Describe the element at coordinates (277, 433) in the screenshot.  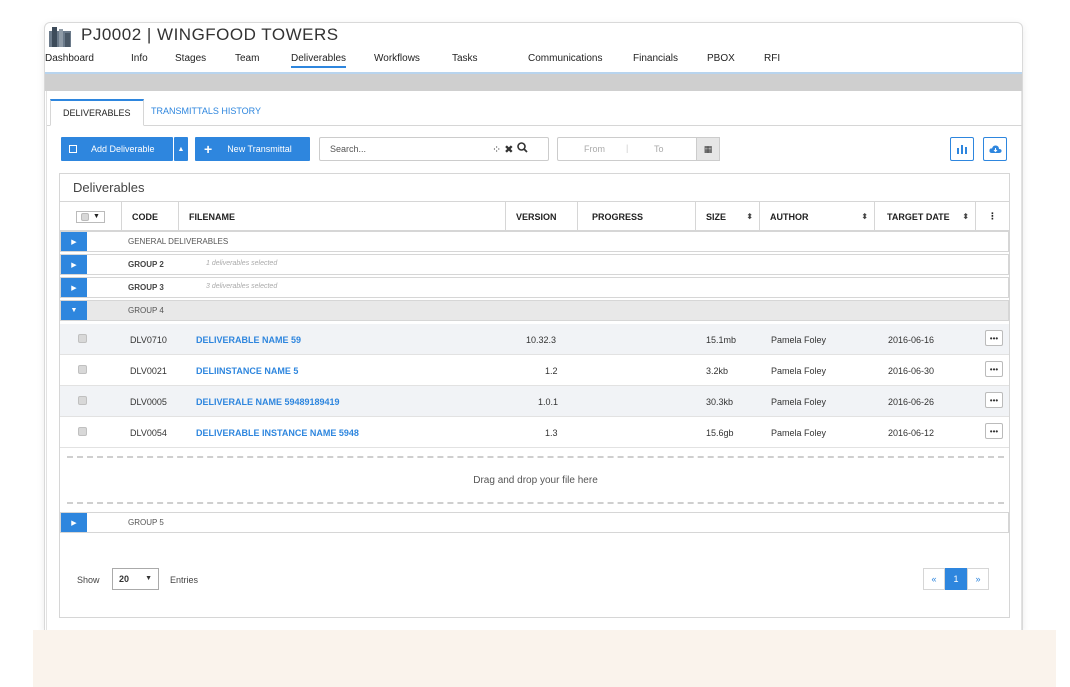
I see `row-filename-link: DELIVERABLE INSTANCE NAME 5948` at that location.